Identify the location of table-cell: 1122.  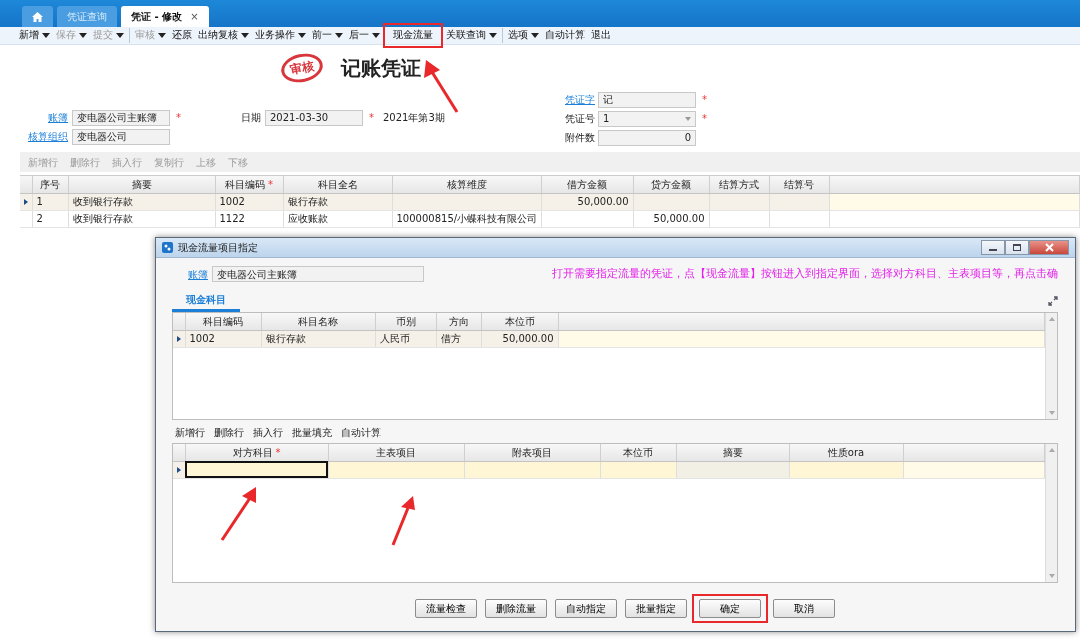
(249, 218).